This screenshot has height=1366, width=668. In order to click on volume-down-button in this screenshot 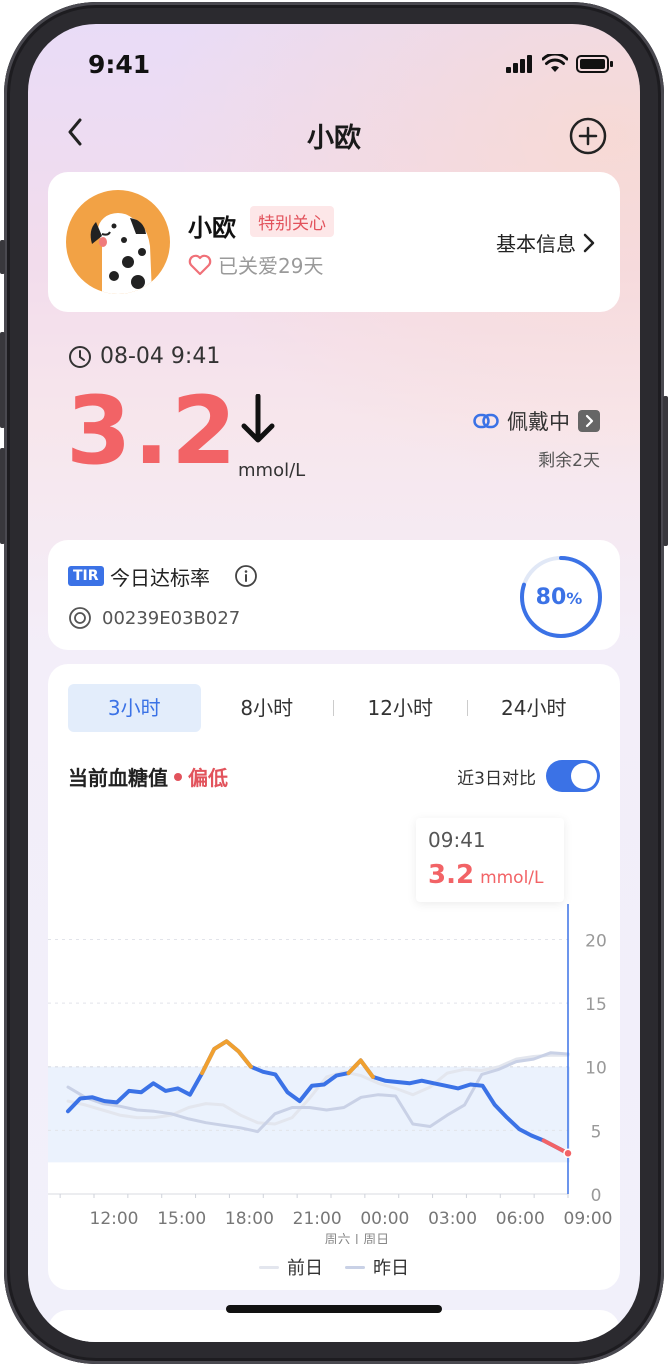, I will do `click(2, 496)`.